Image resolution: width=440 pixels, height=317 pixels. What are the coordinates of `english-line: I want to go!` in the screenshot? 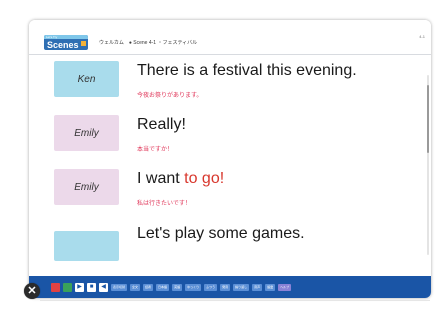 It's located at (180, 179).